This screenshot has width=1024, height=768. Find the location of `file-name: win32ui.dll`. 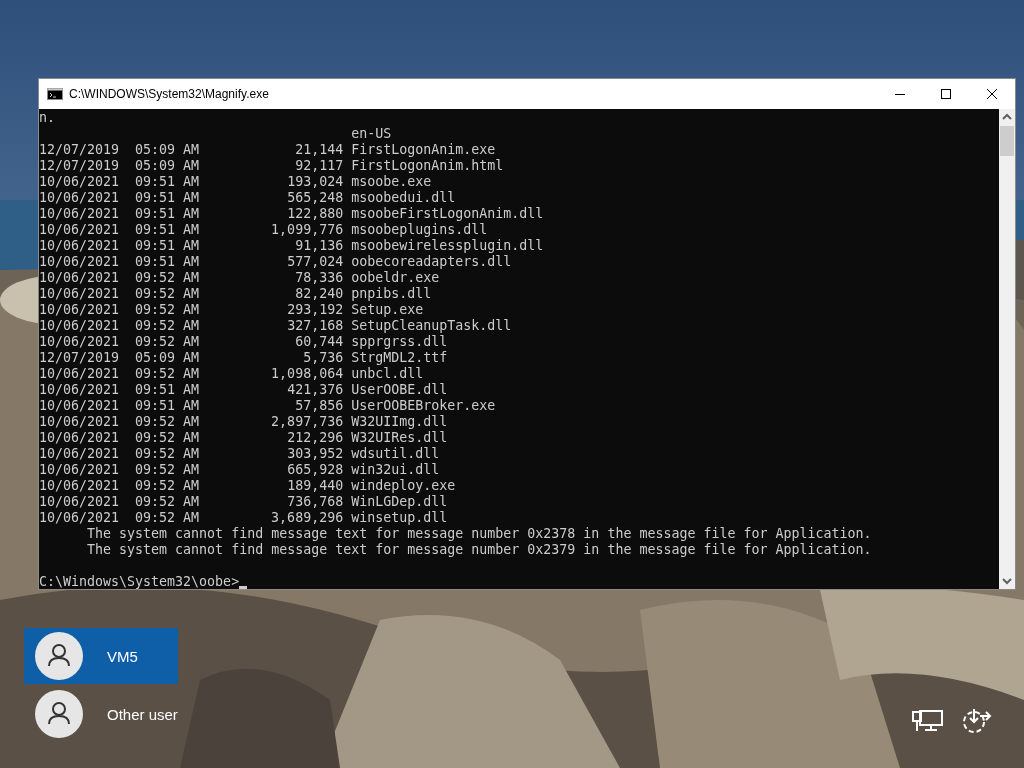

file-name: win32ui.dll is located at coordinates (395, 470).